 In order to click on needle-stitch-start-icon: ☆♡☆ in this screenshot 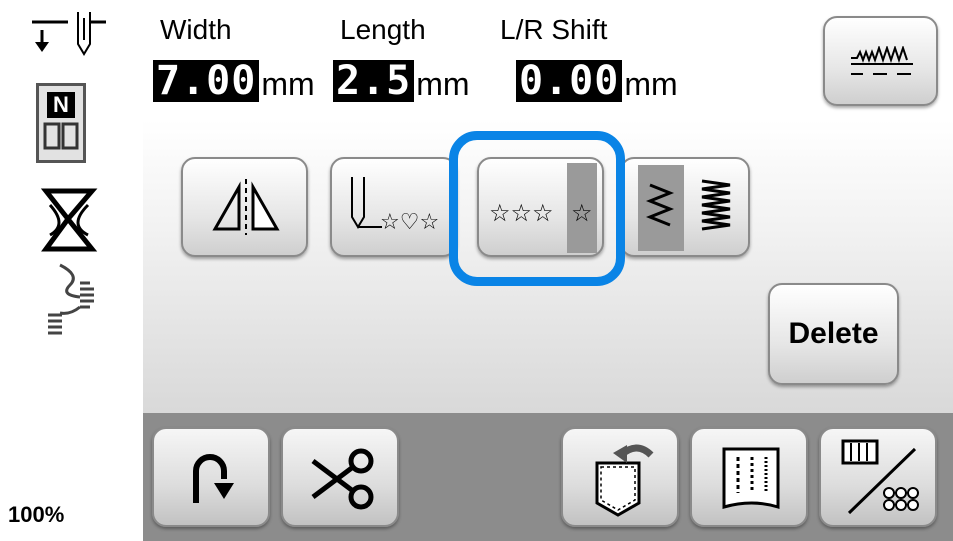, I will do `click(395, 206)`.